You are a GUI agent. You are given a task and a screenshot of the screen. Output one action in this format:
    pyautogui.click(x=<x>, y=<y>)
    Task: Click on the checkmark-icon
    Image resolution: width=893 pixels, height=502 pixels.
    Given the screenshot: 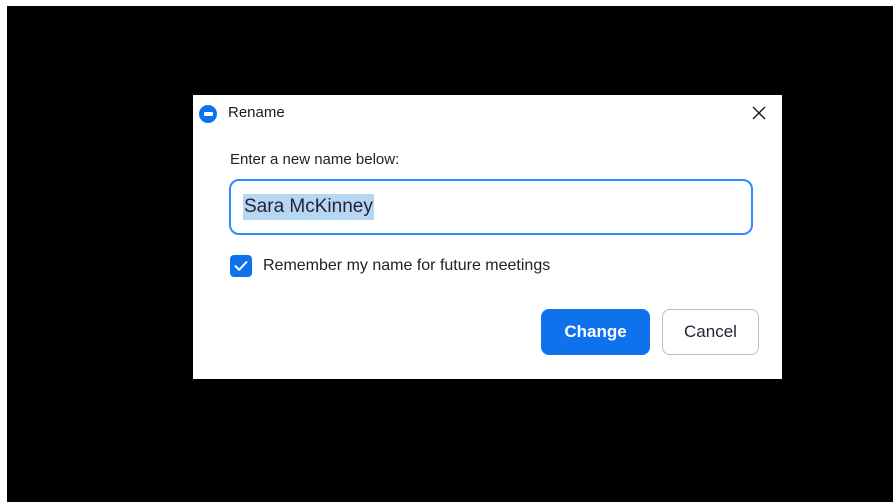 What is the action you would take?
    pyautogui.click(x=241, y=266)
    